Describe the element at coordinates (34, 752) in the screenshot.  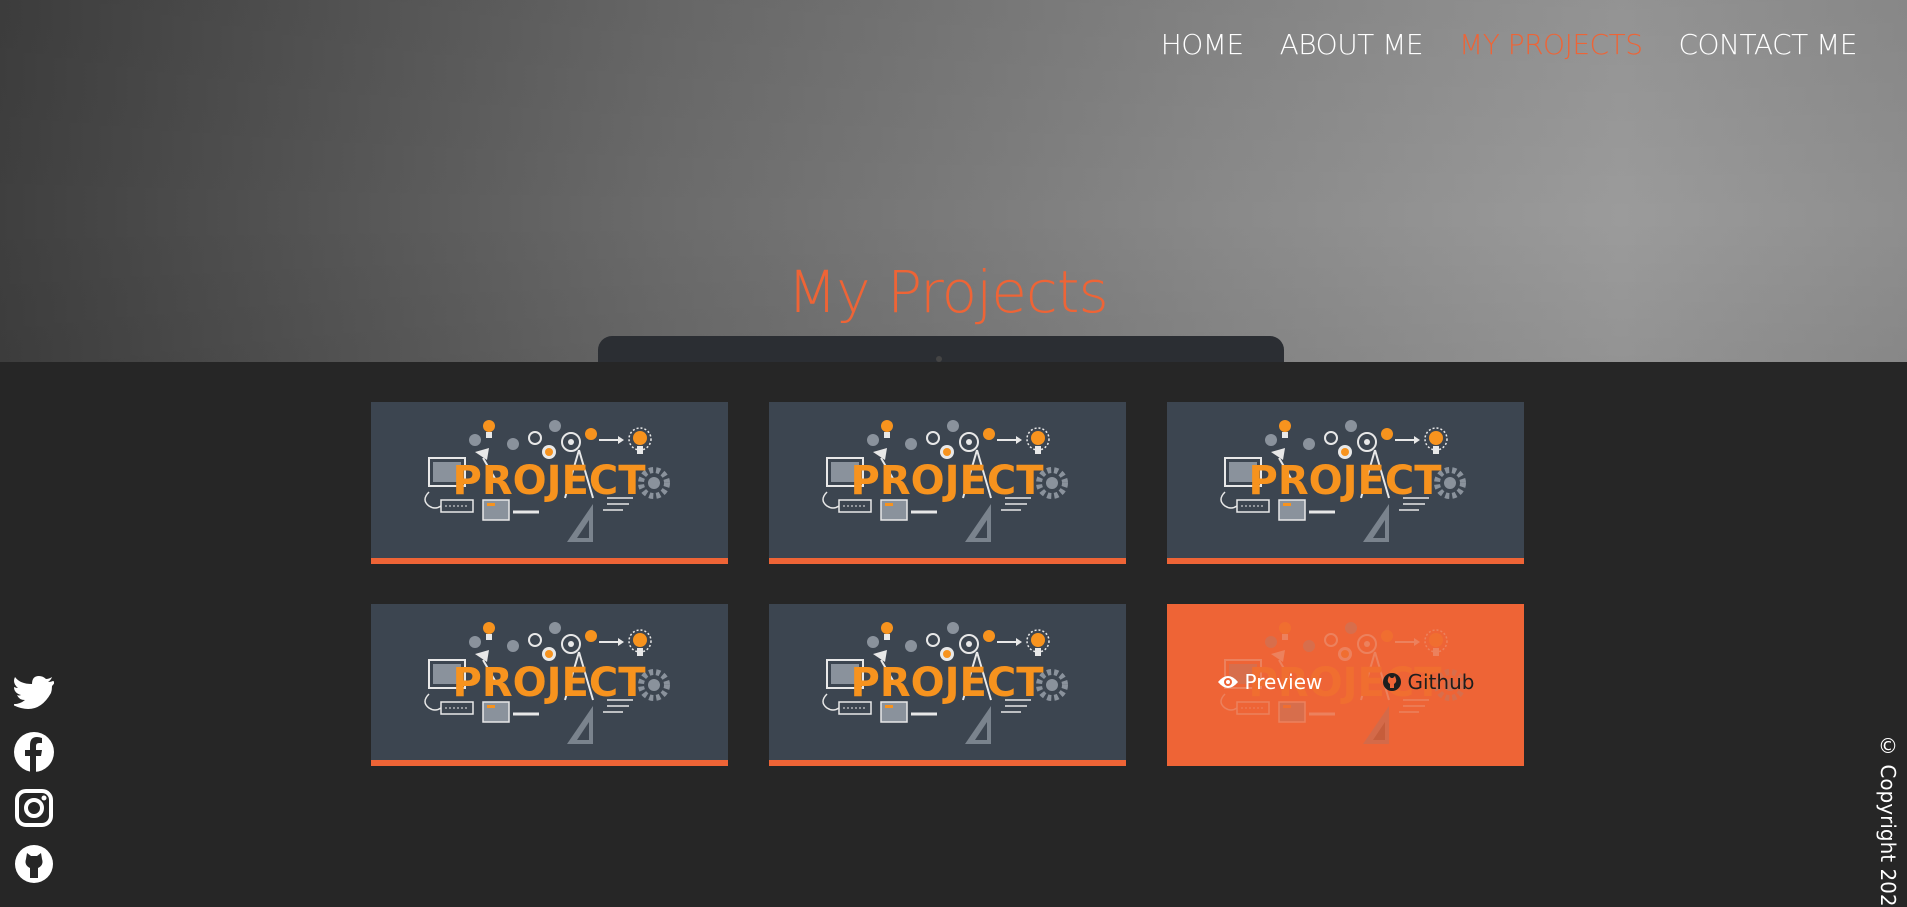
I see `facebook-icon` at that location.